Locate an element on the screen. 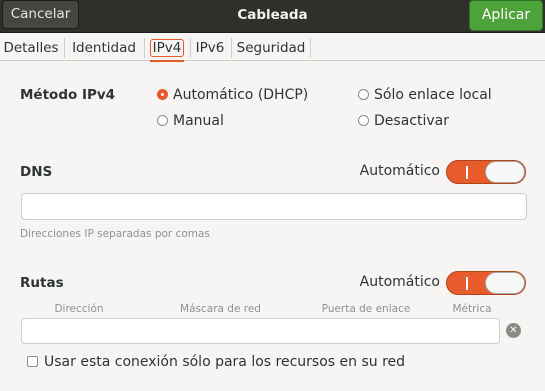  route-address-input is located at coordinates (91, 331).